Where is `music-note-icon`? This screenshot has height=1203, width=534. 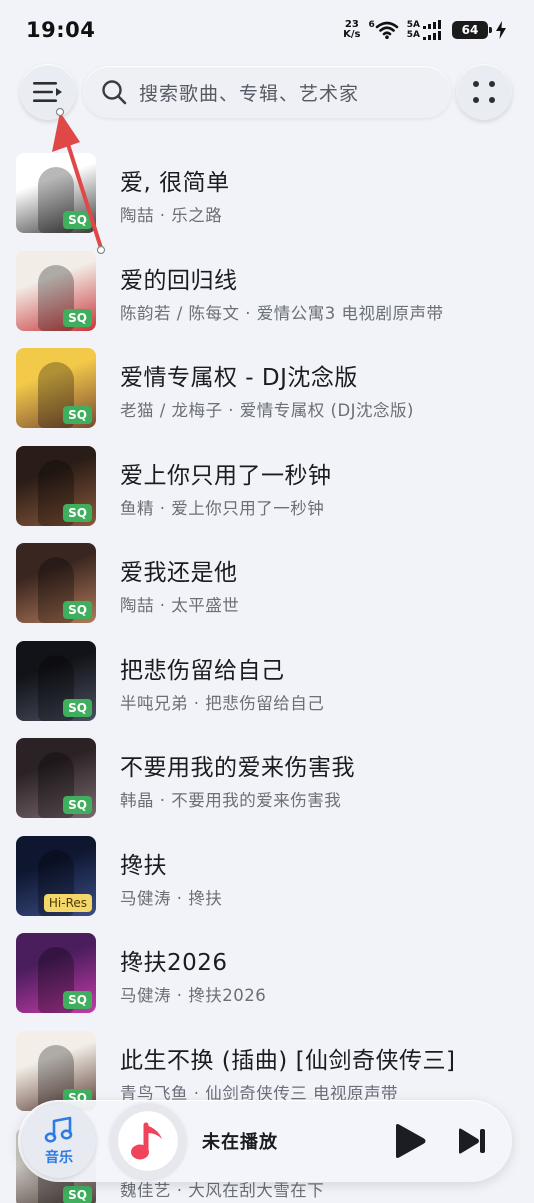 music-note-icon is located at coordinates (58, 1129).